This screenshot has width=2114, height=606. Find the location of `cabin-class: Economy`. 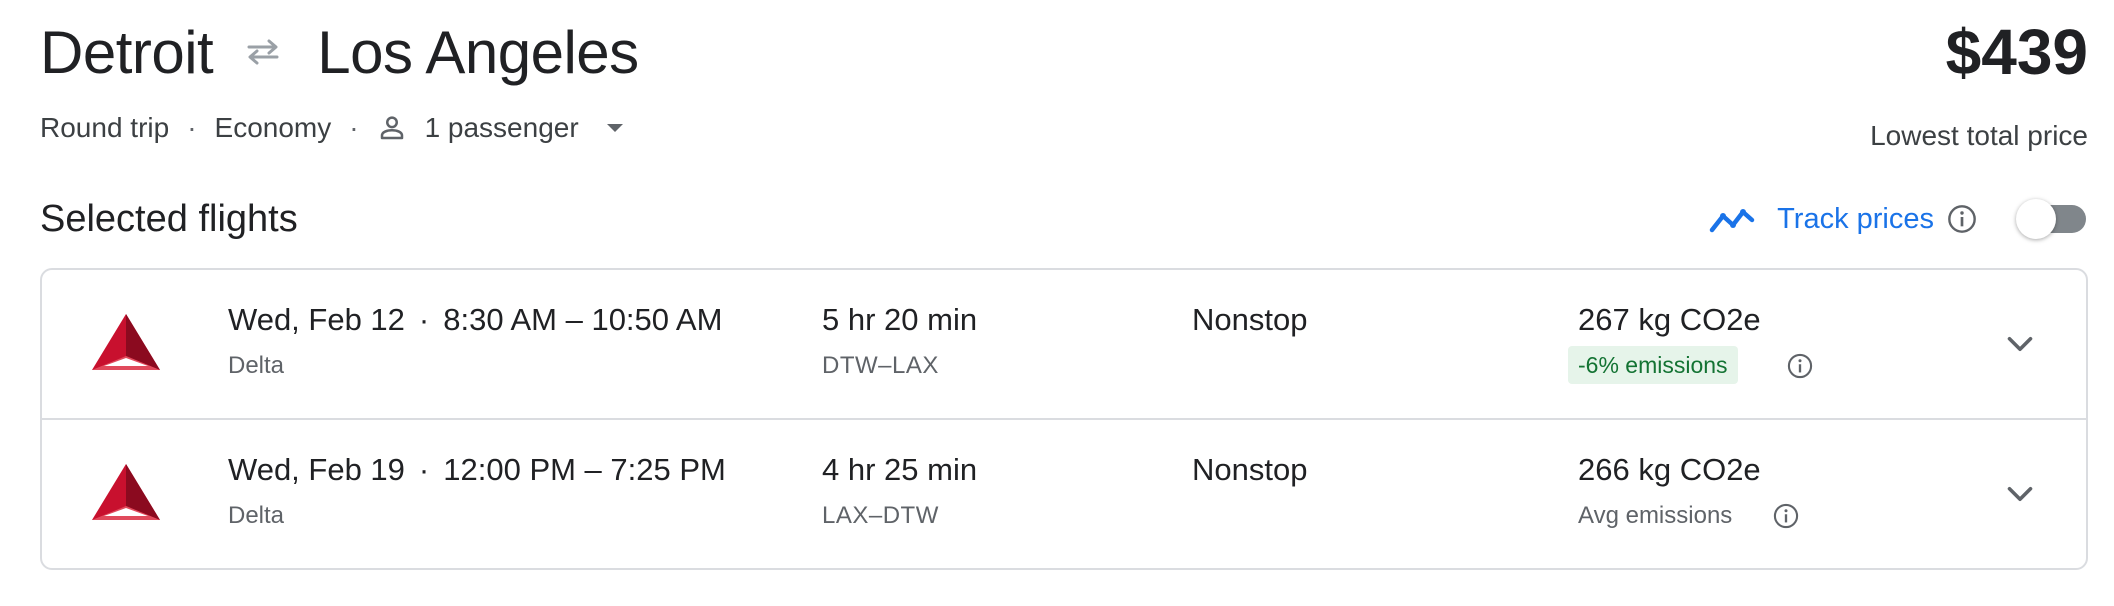

cabin-class: Economy is located at coordinates (273, 127).